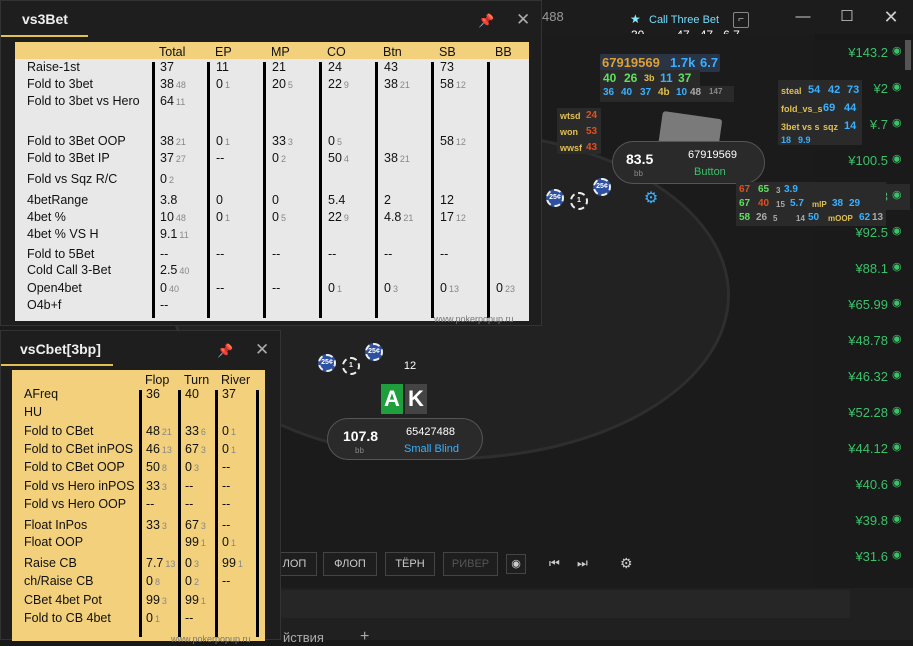  Describe the element at coordinates (667, 94) in the screenshot. I see `villain-hud-row3: 36 40 37 4b 10 48 14 7` at that location.